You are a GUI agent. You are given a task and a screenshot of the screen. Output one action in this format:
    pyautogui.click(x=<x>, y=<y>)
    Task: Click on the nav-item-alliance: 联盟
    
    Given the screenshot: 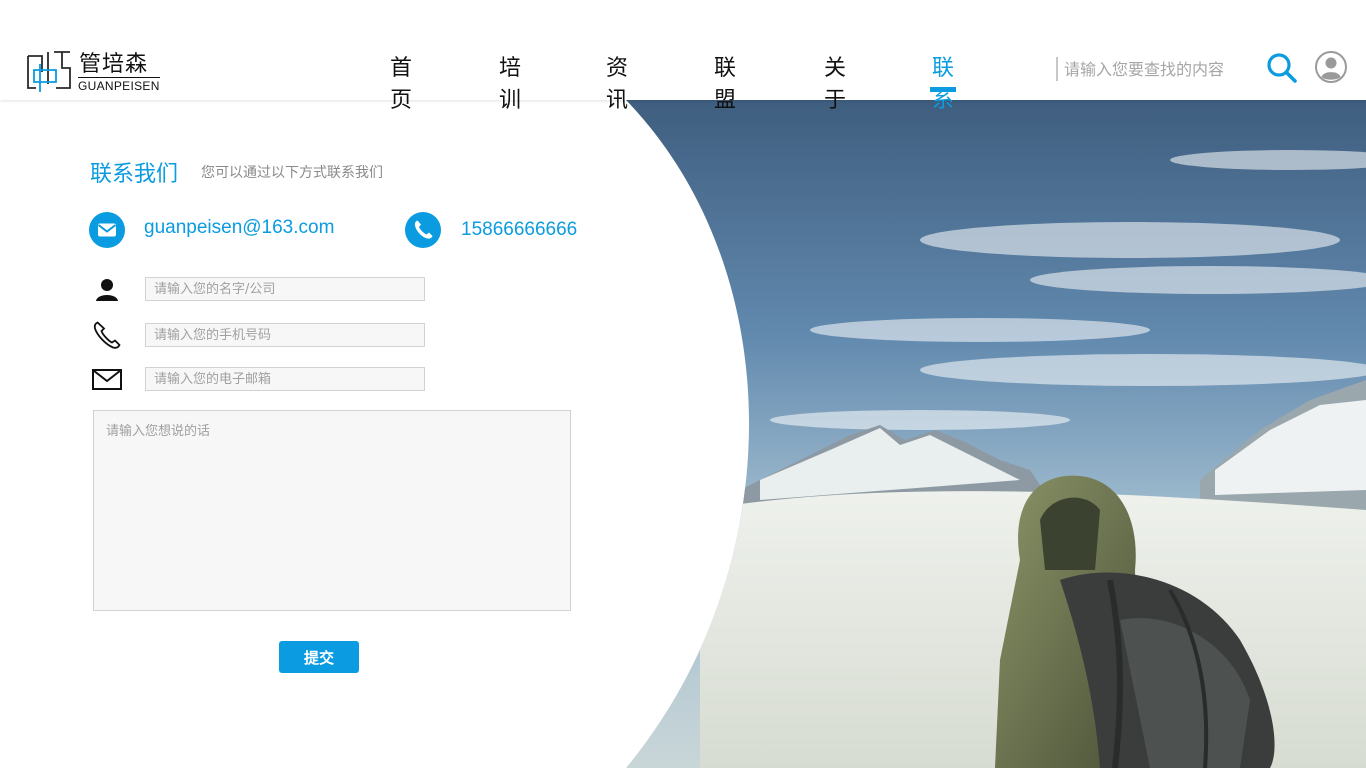 What is the action you would take?
    pyautogui.click(x=725, y=81)
    